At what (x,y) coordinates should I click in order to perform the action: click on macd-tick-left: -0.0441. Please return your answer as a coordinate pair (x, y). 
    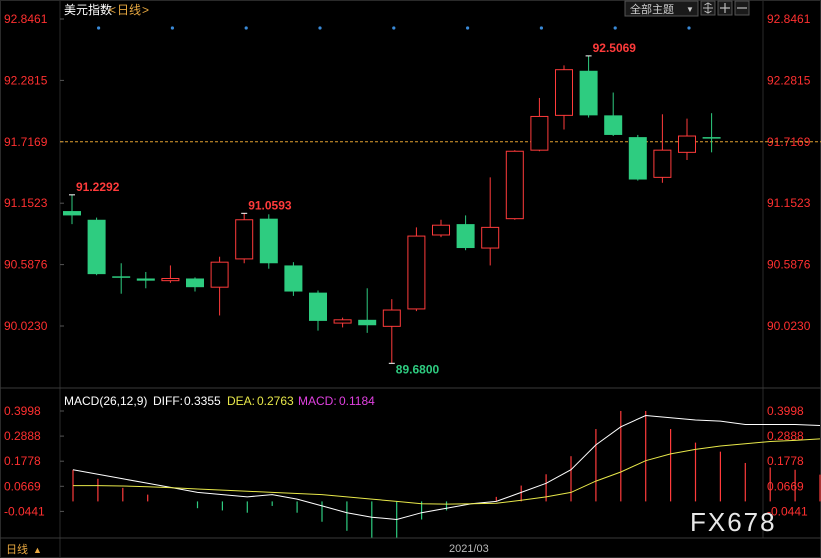
    Looking at the image, I should click on (24, 511).